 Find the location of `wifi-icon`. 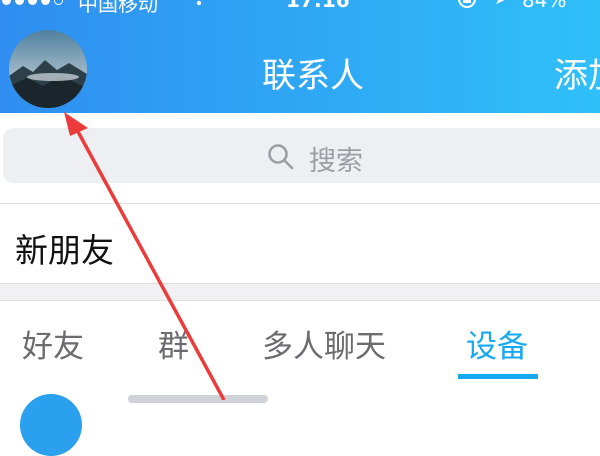

wifi-icon is located at coordinates (199, 3).